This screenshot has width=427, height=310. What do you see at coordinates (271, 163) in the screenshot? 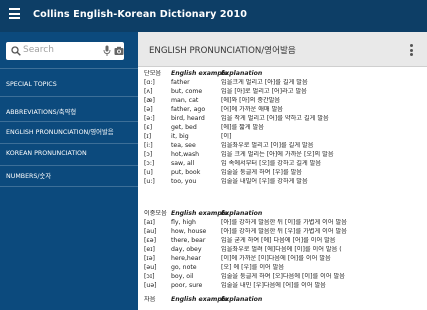
I see `explanation-text: 입 속에서부터 [오]를 강하고 길게 발음` at bounding box center [271, 163].